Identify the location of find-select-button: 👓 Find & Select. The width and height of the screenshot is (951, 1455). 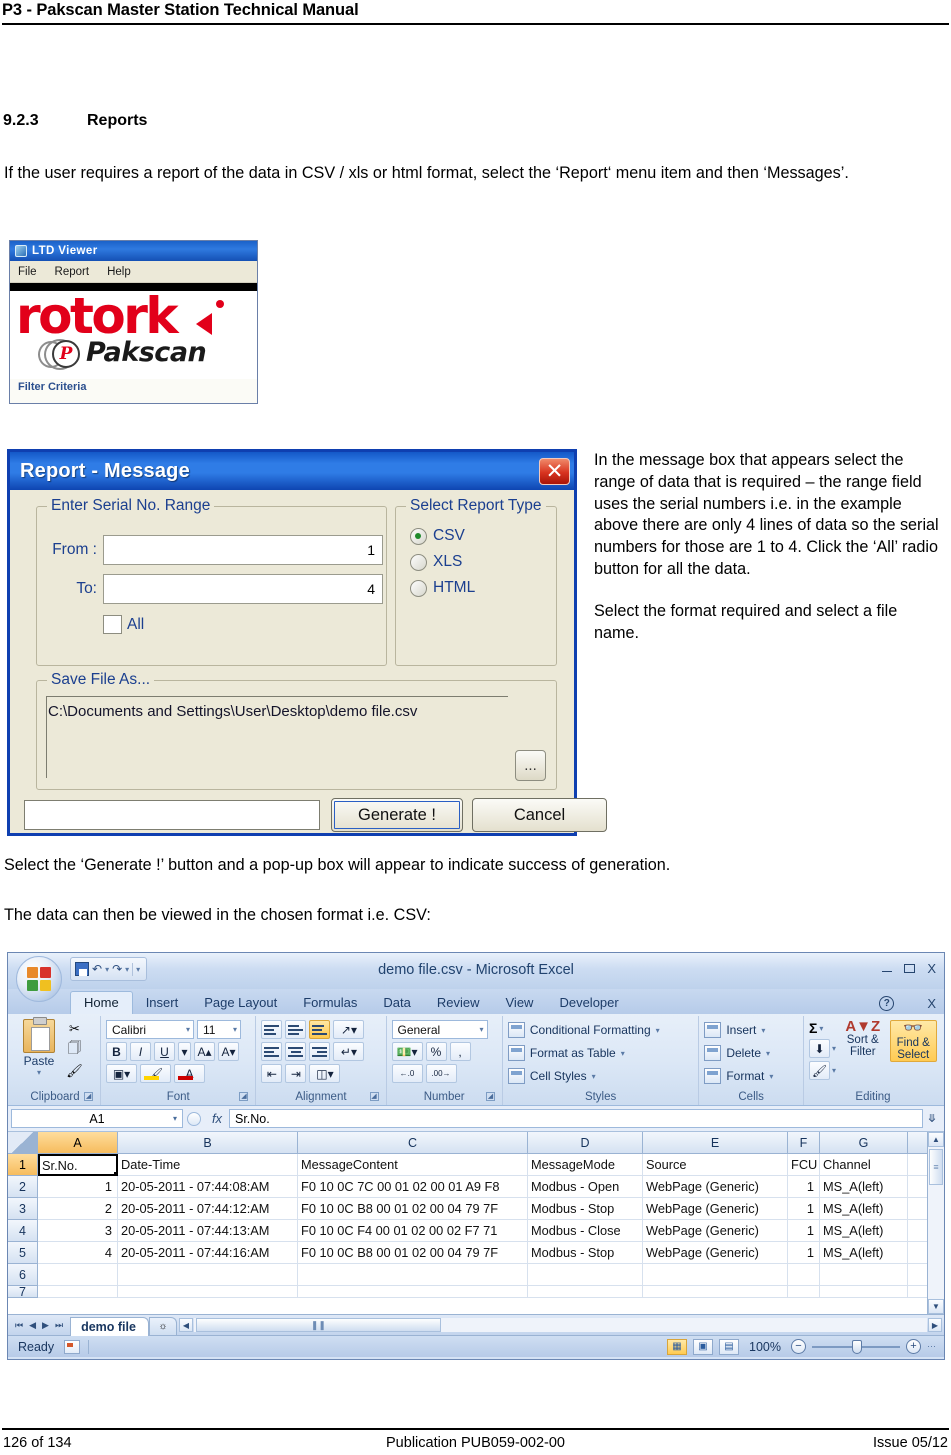
(913, 1041).